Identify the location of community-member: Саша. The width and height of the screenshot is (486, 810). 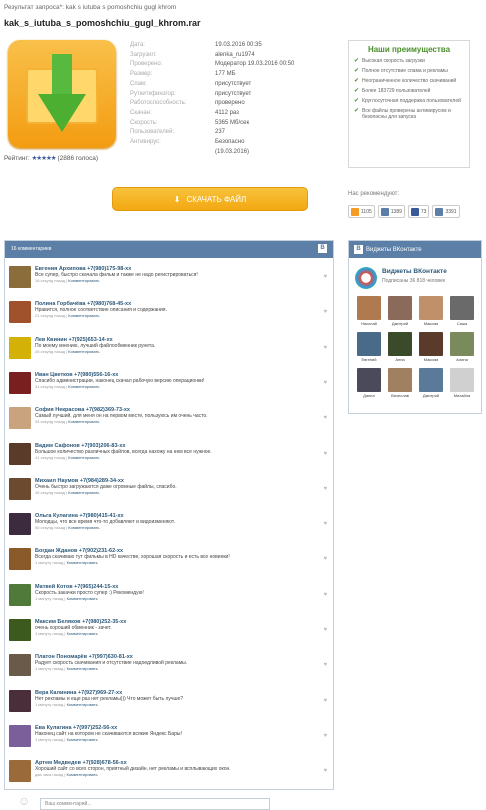
(462, 311).